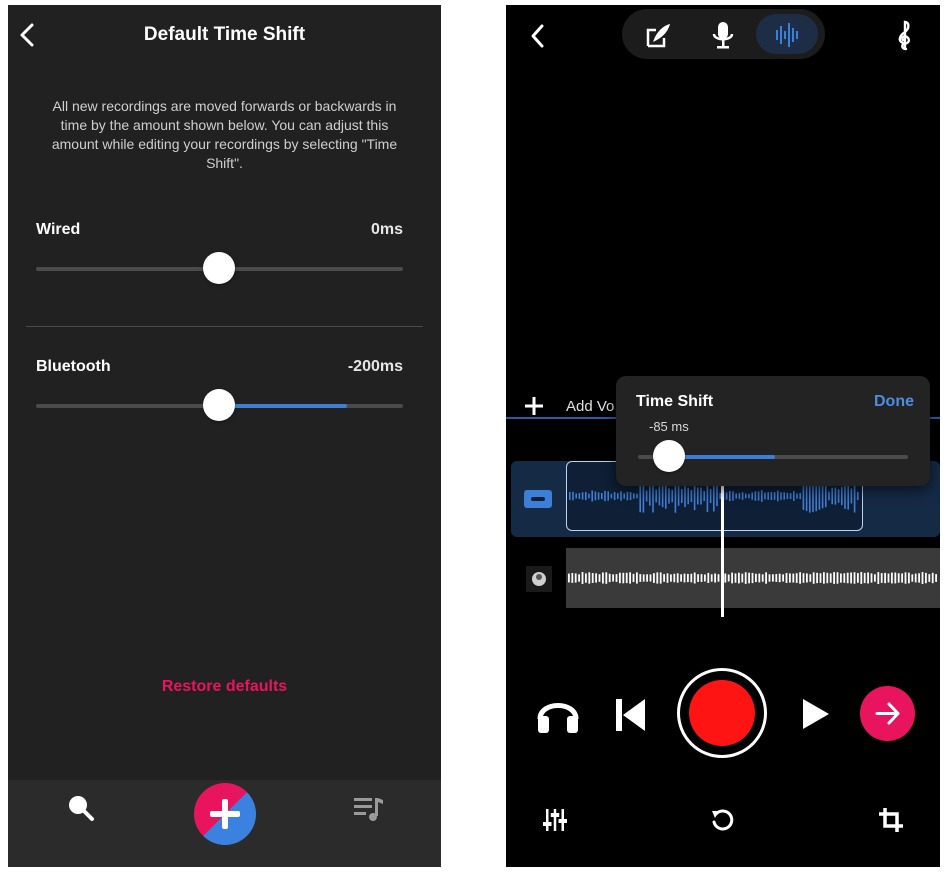 The width and height of the screenshot is (951, 873). I want to click on cassette-icon, so click(538, 501).